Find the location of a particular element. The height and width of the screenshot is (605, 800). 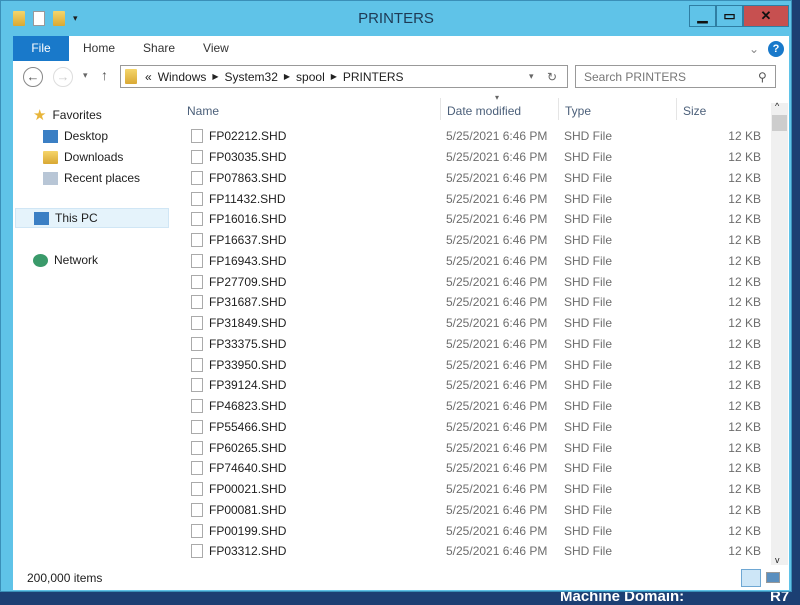

large-icons-view-button is located at coordinates (773, 578).